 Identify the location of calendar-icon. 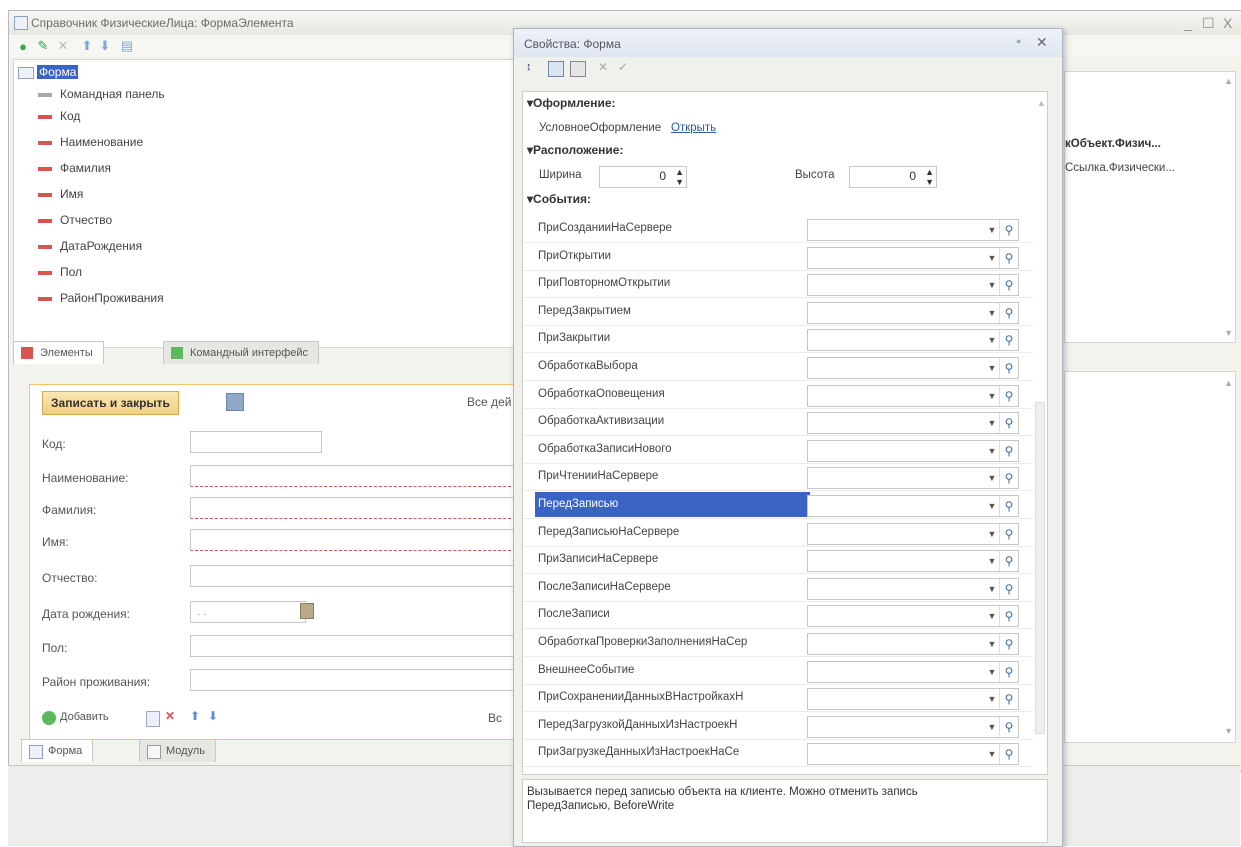
(307, 611).